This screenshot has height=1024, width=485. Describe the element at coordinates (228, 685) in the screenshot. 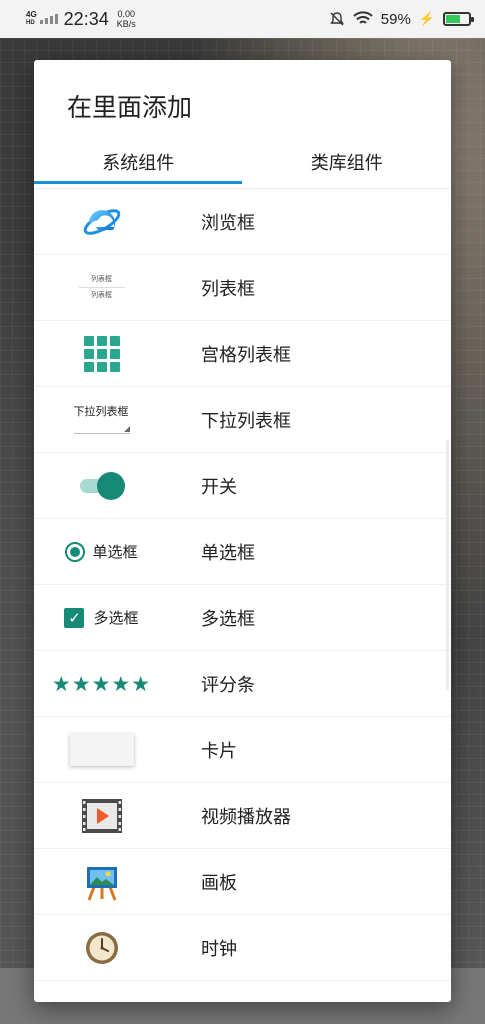

I see `item-label: 评分条` at that location.